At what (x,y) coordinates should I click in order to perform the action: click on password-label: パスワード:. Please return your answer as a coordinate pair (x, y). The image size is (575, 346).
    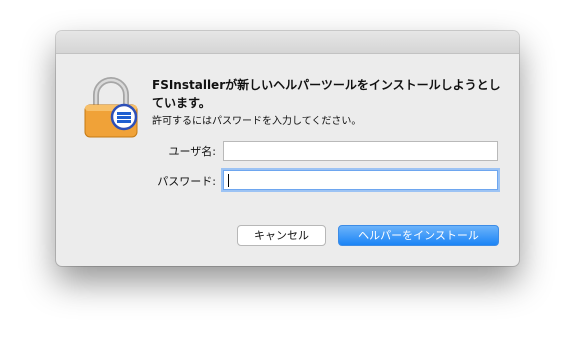
    Looking at the image, I should click on (186, 181).